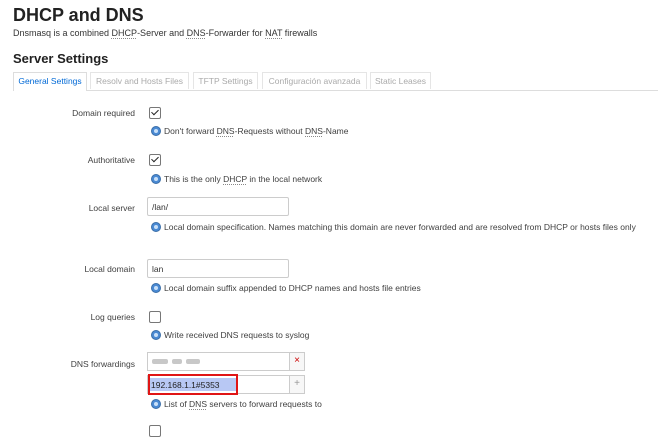 This screenshot has height=437, width=660. Describe the element at coordinates (297, 384) in the screenshot. I see `add-forwarding-button: +` at that location.